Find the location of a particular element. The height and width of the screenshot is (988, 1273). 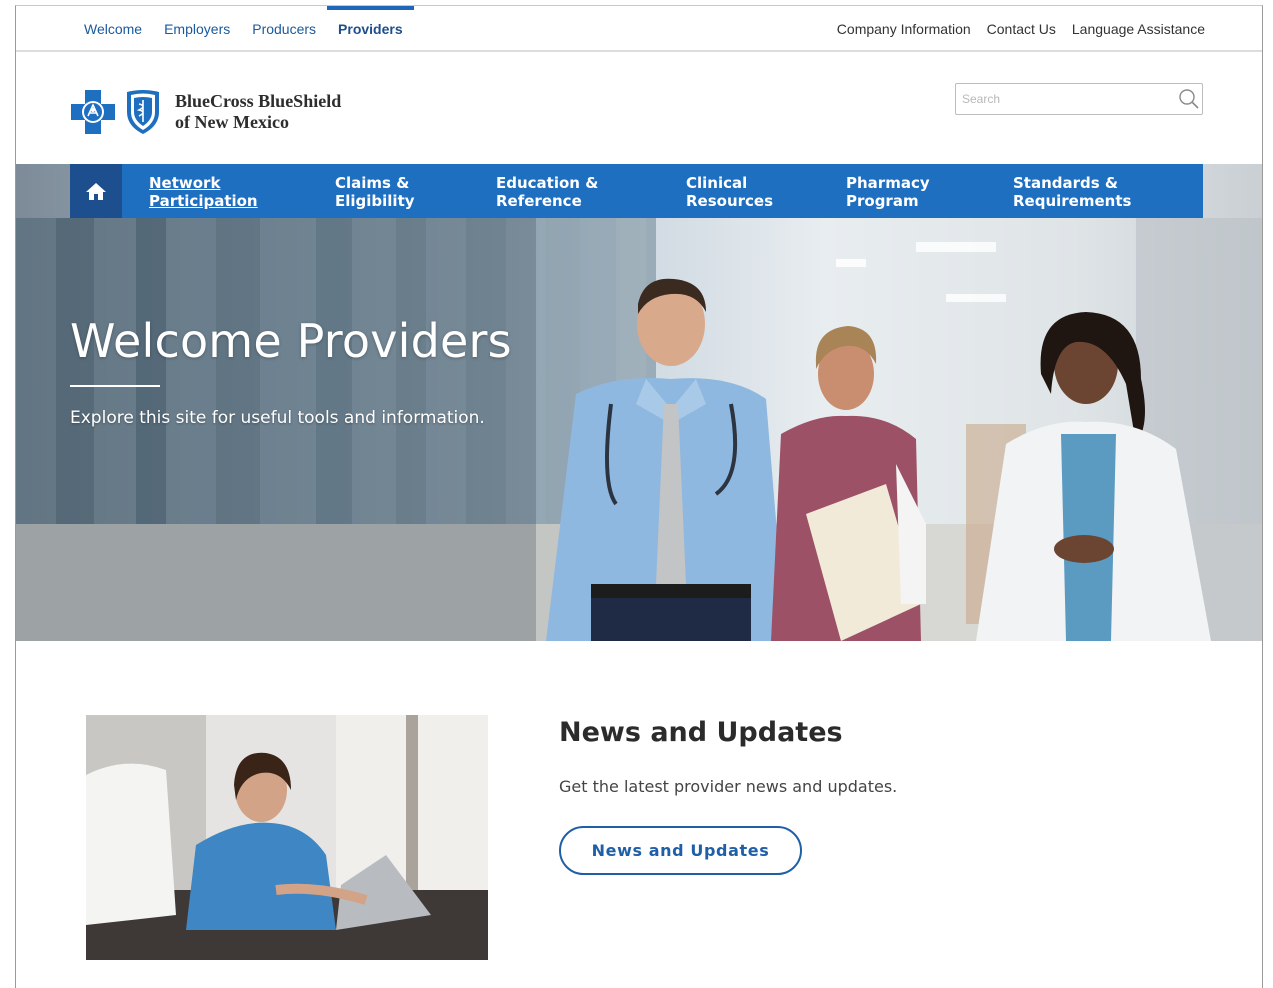

nav-label-line2: Eligibility is located at coordinates (375, 201).